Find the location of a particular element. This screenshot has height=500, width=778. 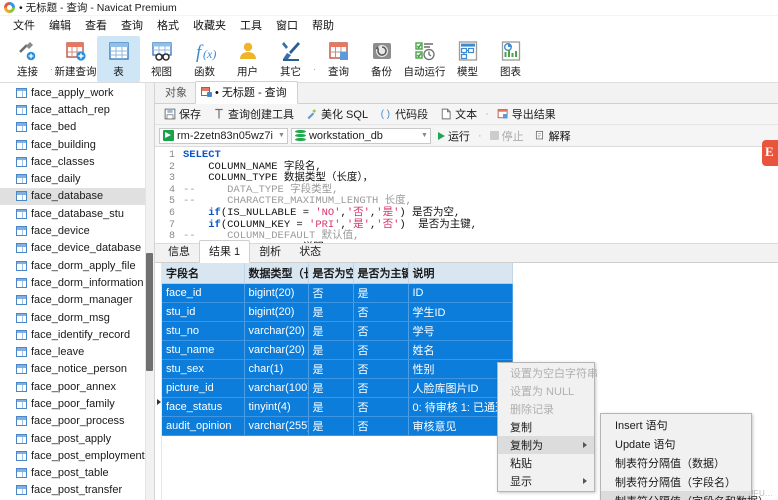

grid-cell: stu_sex is located at coordinates (203, 369).